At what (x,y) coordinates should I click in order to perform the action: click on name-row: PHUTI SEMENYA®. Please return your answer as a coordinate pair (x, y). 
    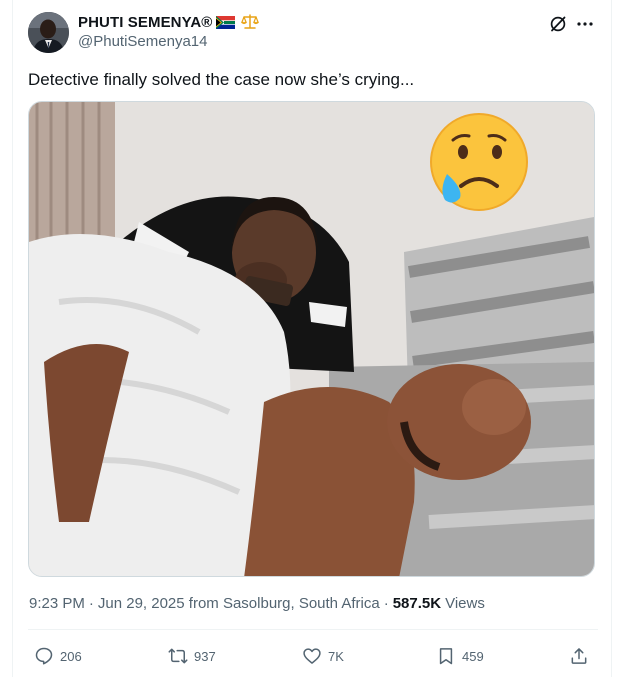
    Looking at the image, I should click on (169, 22).